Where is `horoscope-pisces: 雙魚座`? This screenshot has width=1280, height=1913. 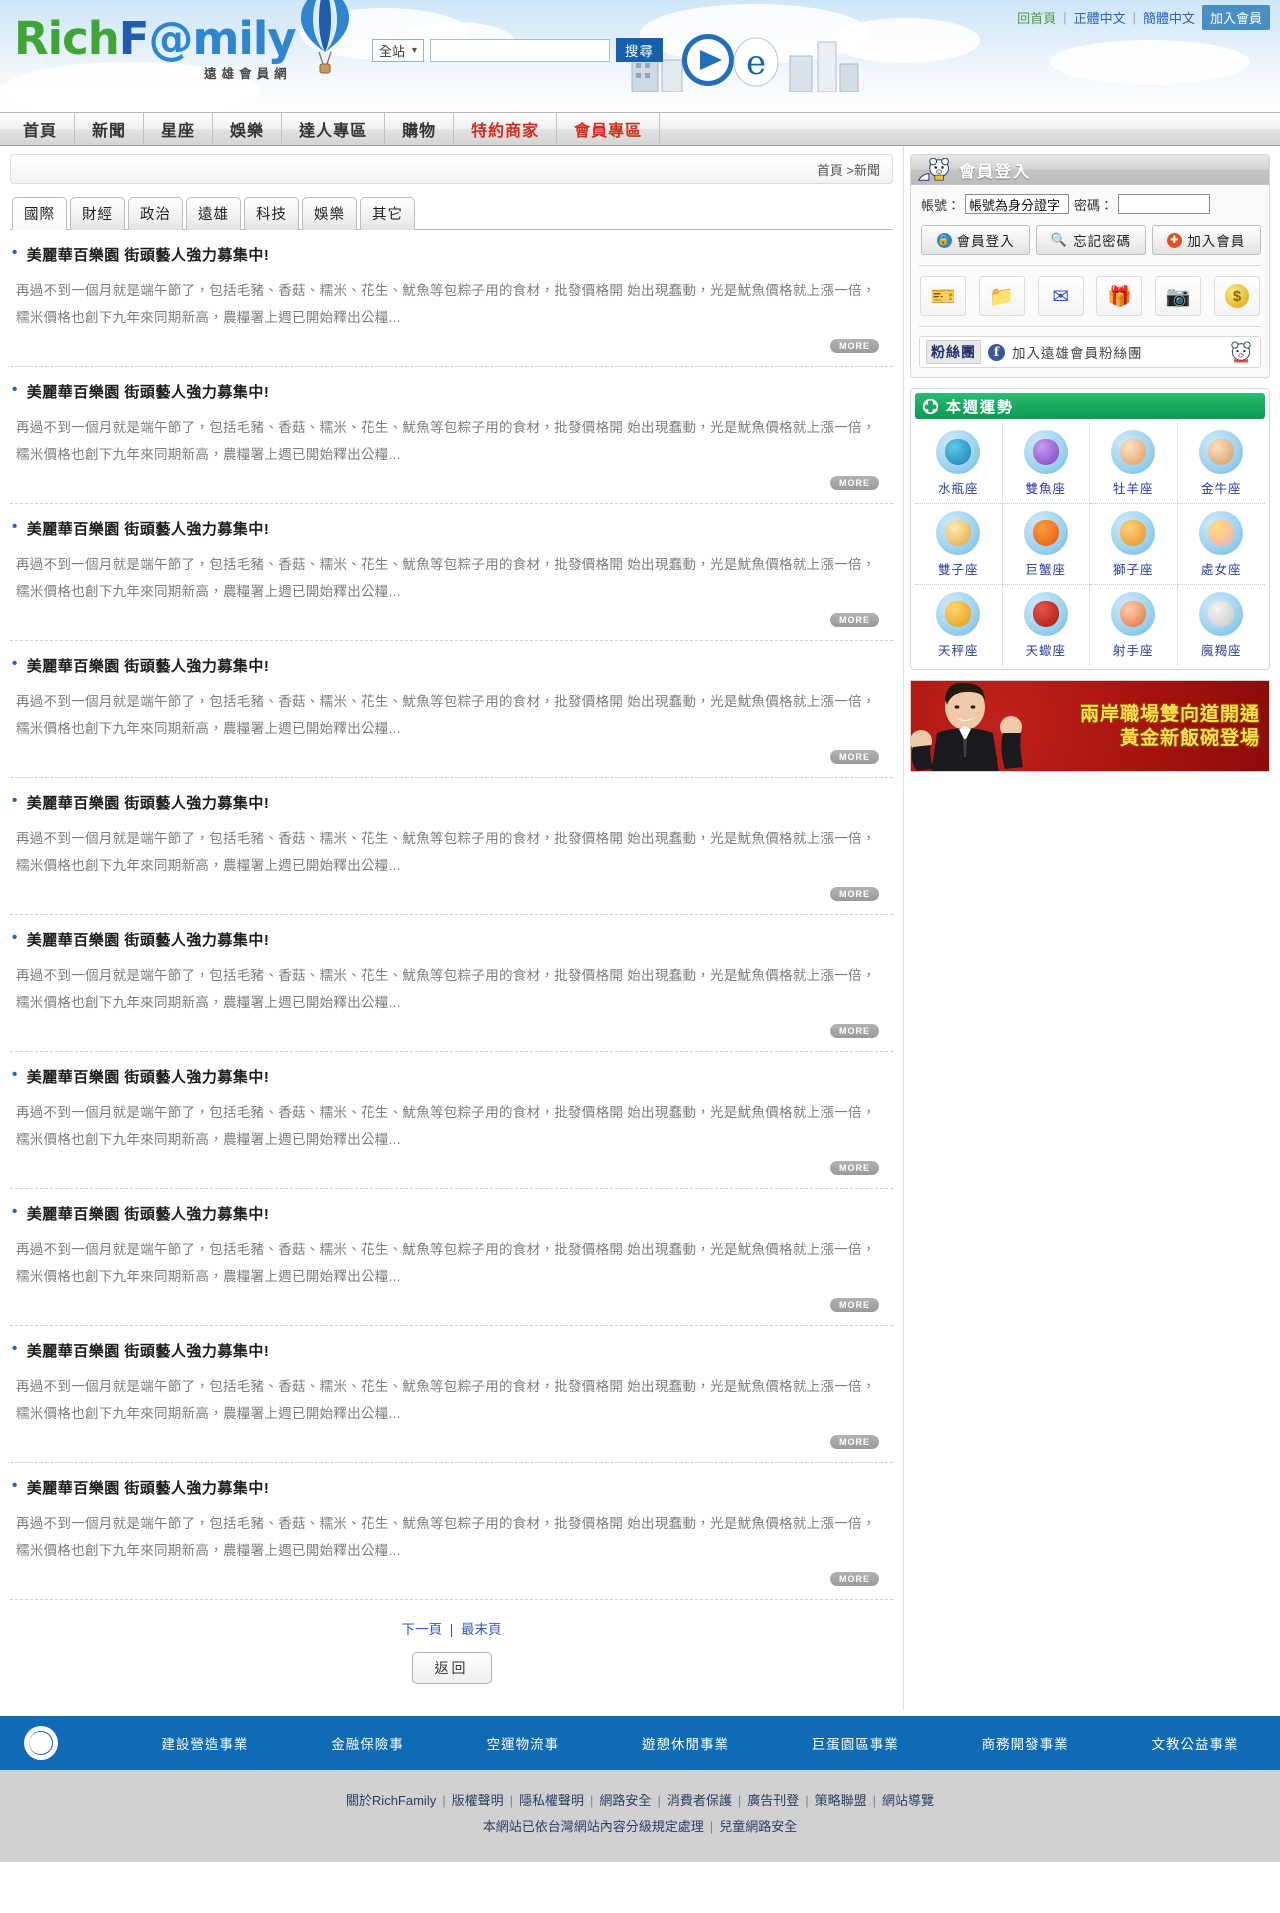 horoscope-pisces: 雙魚座 is located at coordinates (1046, 463).